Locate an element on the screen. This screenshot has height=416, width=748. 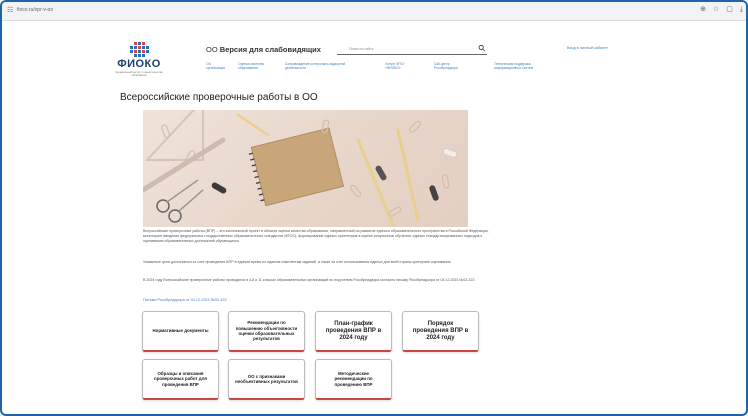
nav-item-organizations: ОО организации is located at coordinates (215, 66).